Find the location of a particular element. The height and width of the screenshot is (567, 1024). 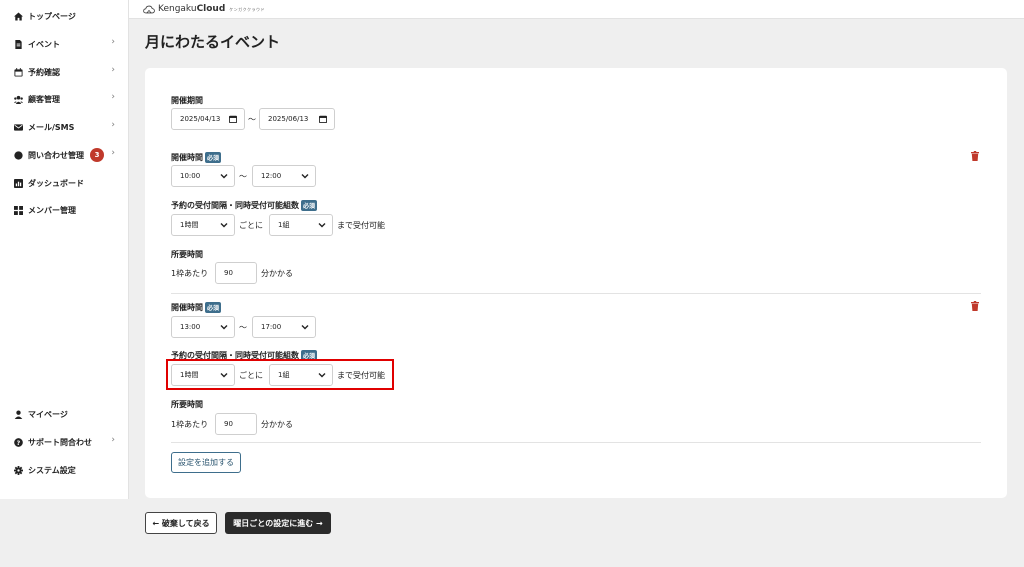

sidebar-item-label: メンバー管理 is located at coordinates (52, 210).